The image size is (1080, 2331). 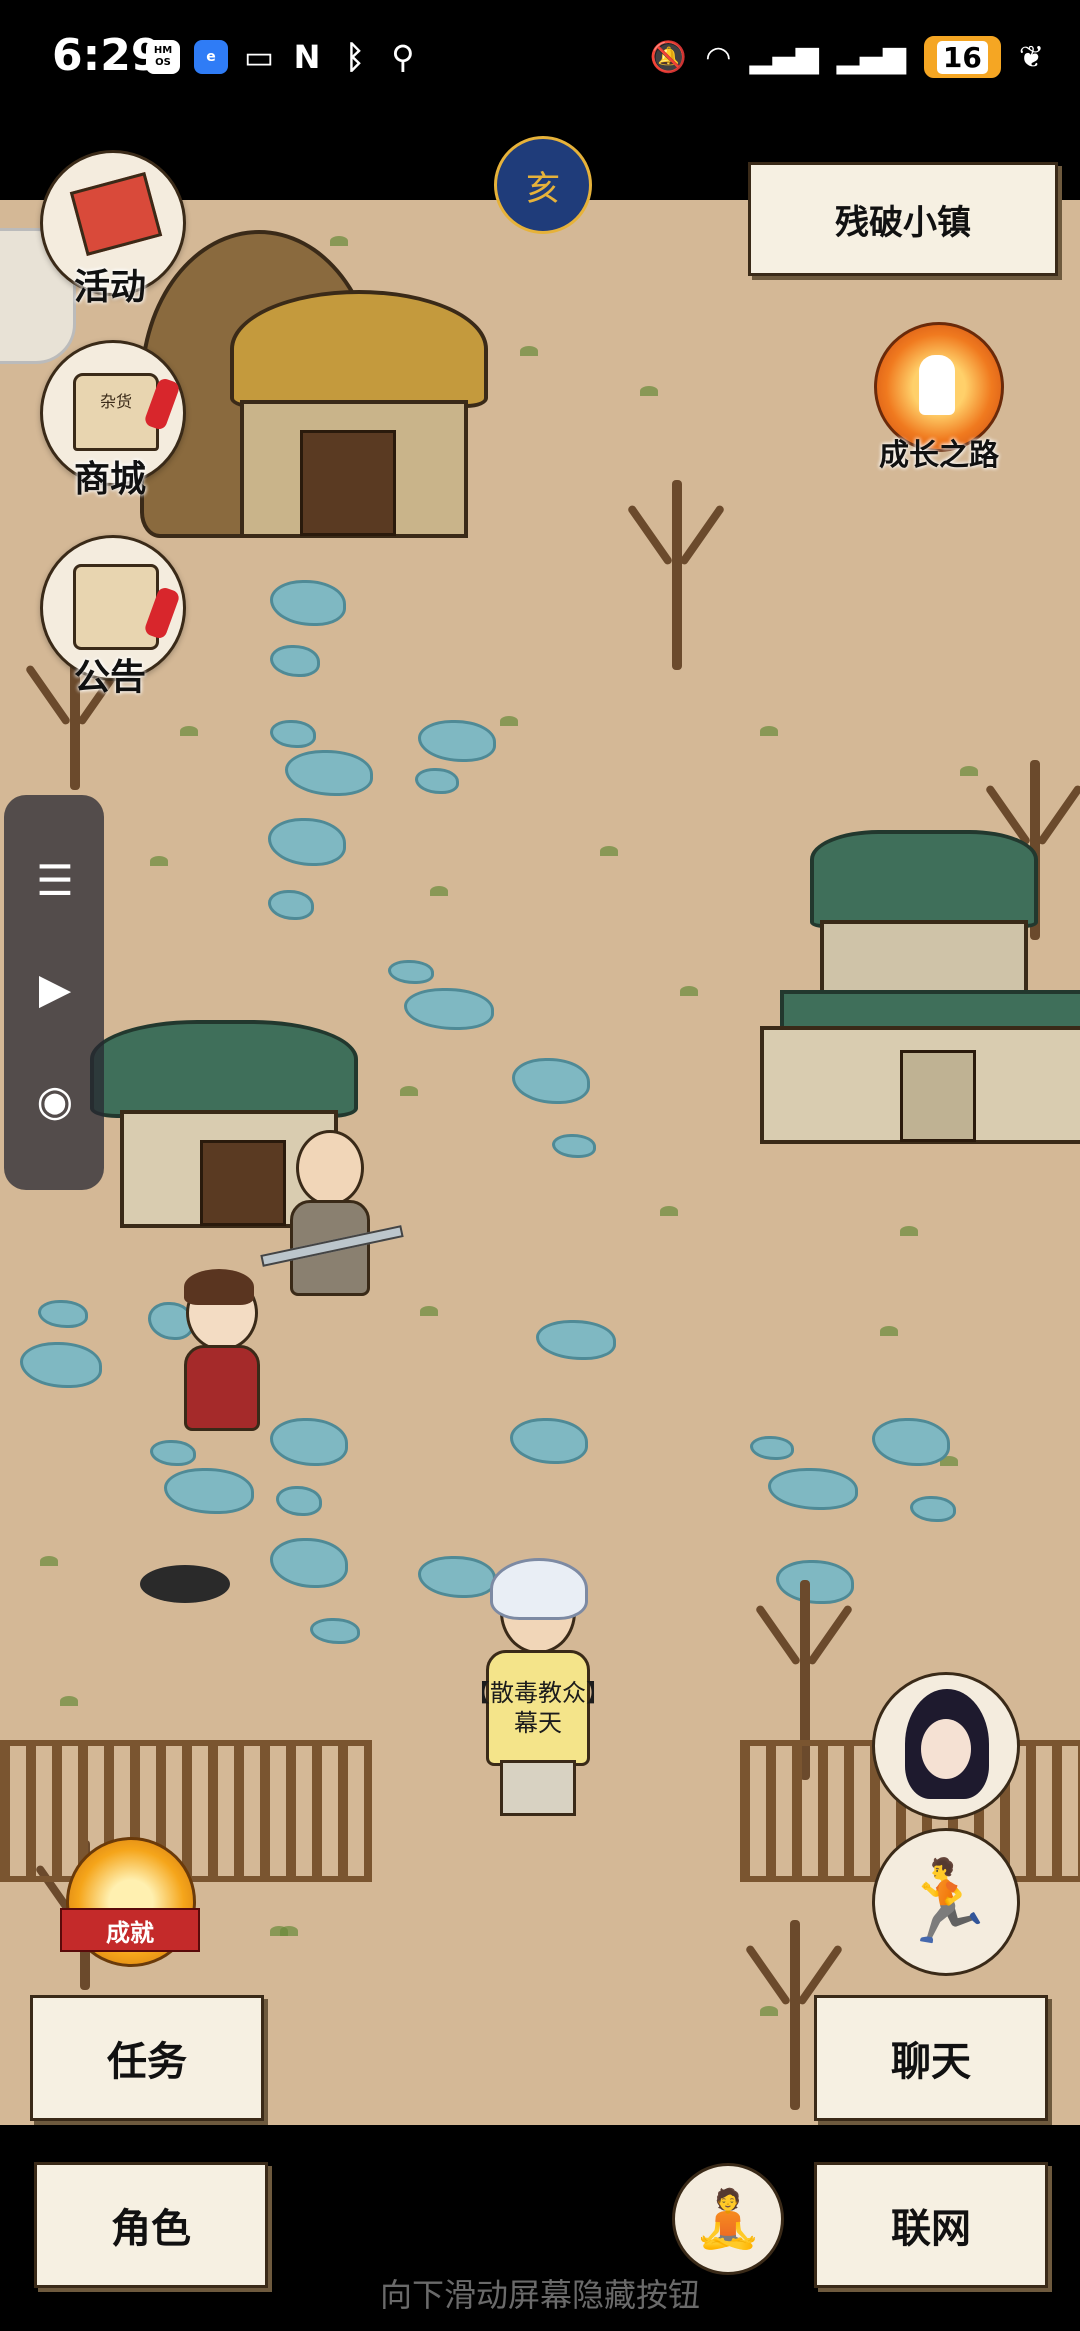 I want to click on wifi-icon: ◠, so click(x=718, y=57).